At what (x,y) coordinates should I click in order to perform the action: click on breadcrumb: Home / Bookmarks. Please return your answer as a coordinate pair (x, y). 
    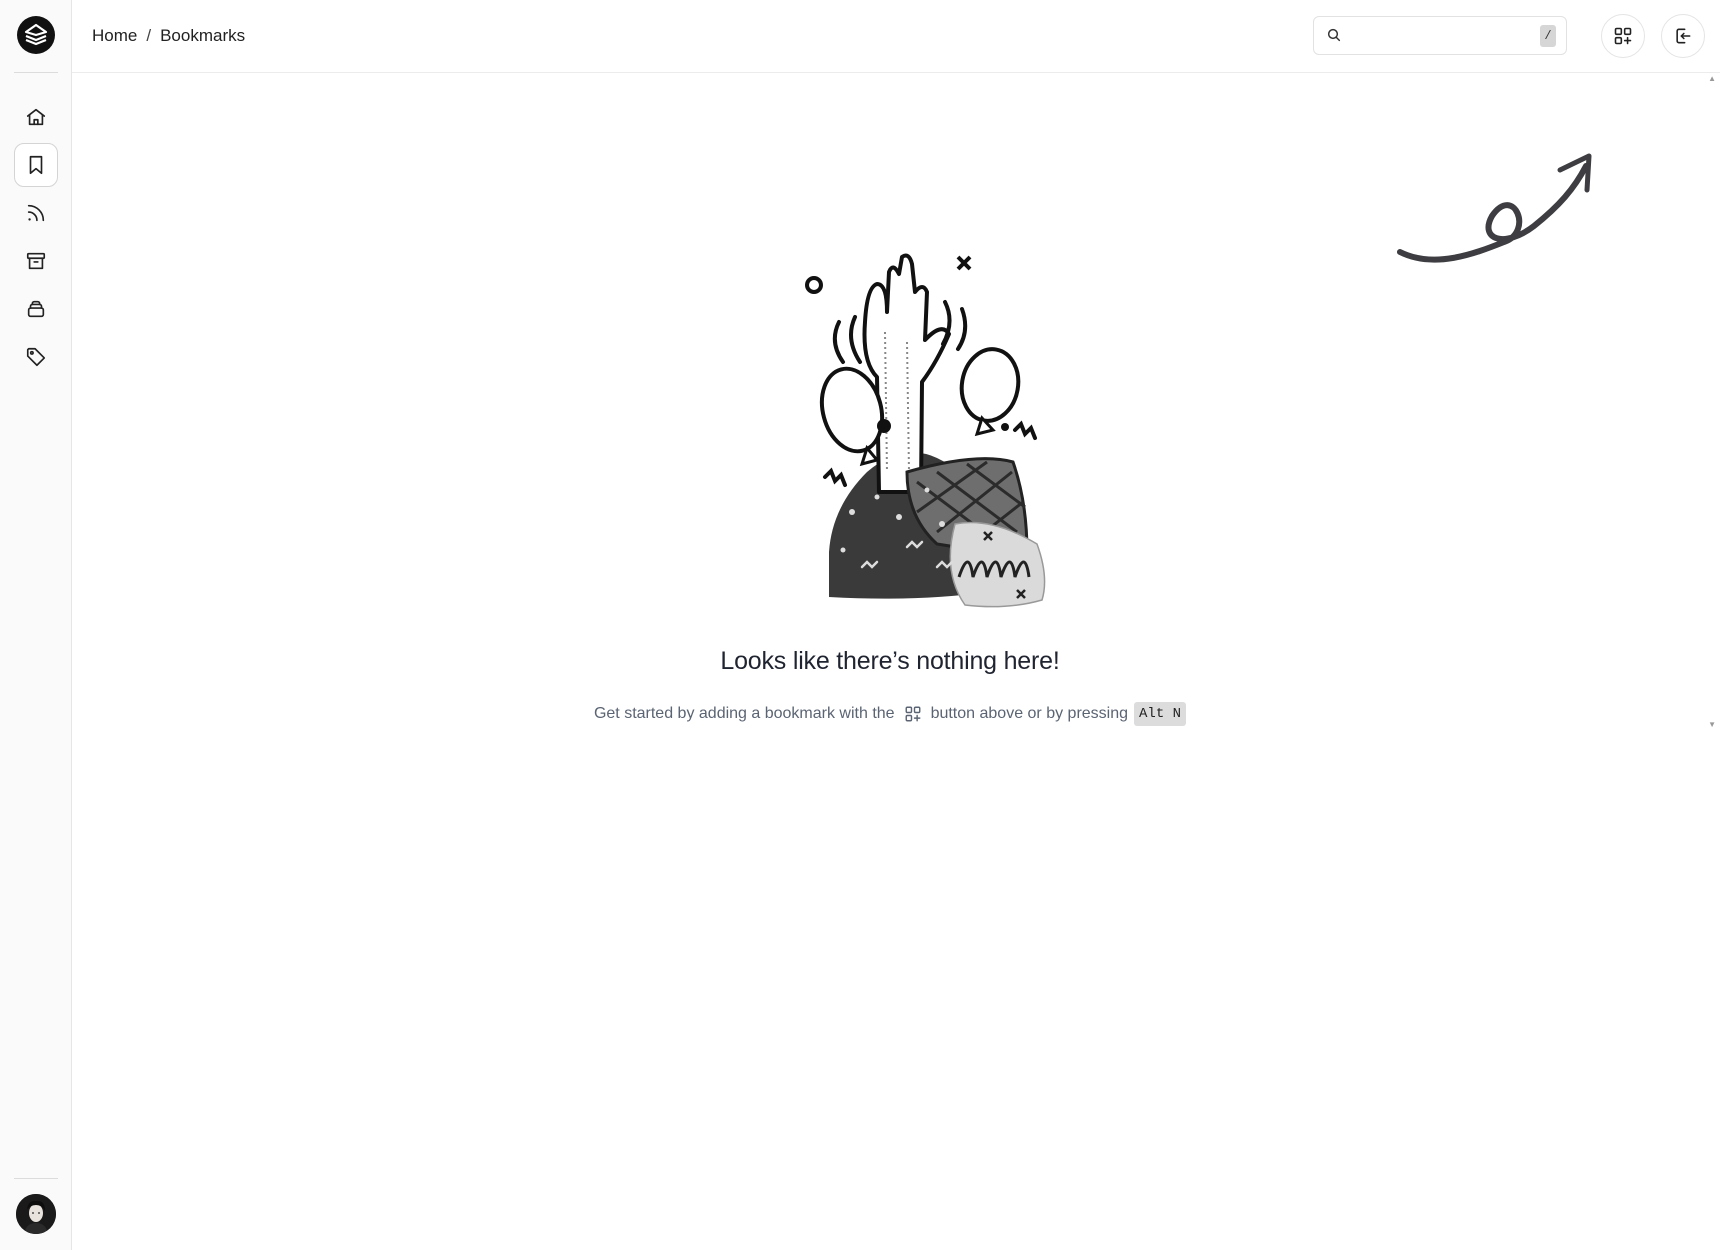
    Looking at the image, I should click on (168, 36).